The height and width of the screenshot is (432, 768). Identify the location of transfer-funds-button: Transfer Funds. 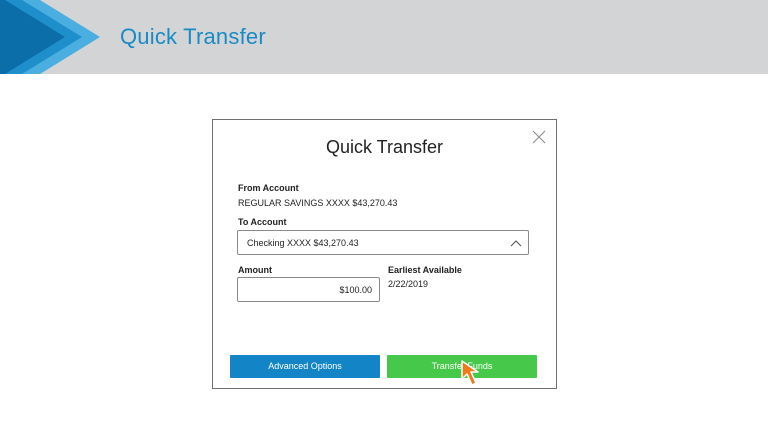
(462, 366).